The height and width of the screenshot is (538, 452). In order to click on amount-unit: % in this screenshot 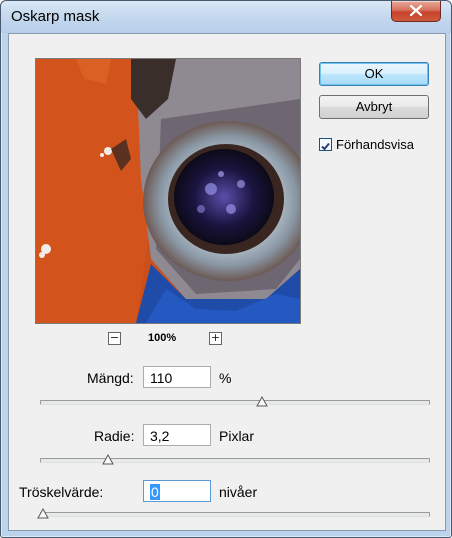, I will do `click(225, 378)`.